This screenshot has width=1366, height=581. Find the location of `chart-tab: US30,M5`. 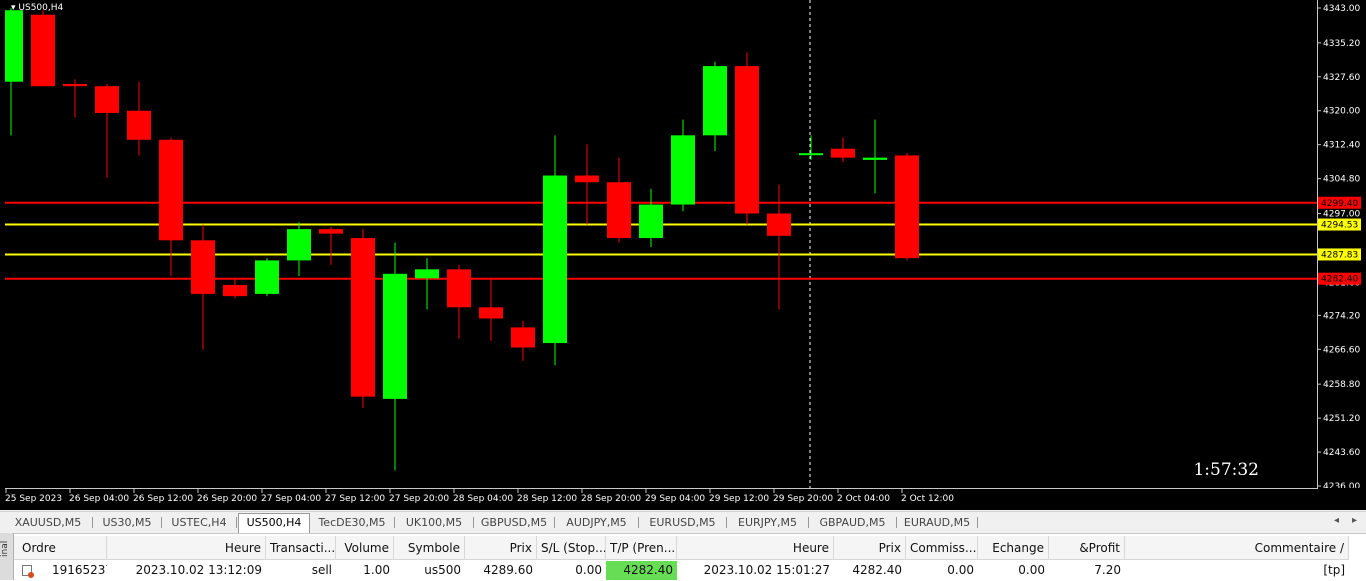

chart-tab: US30,M5 is located at coordinates (127, 522).